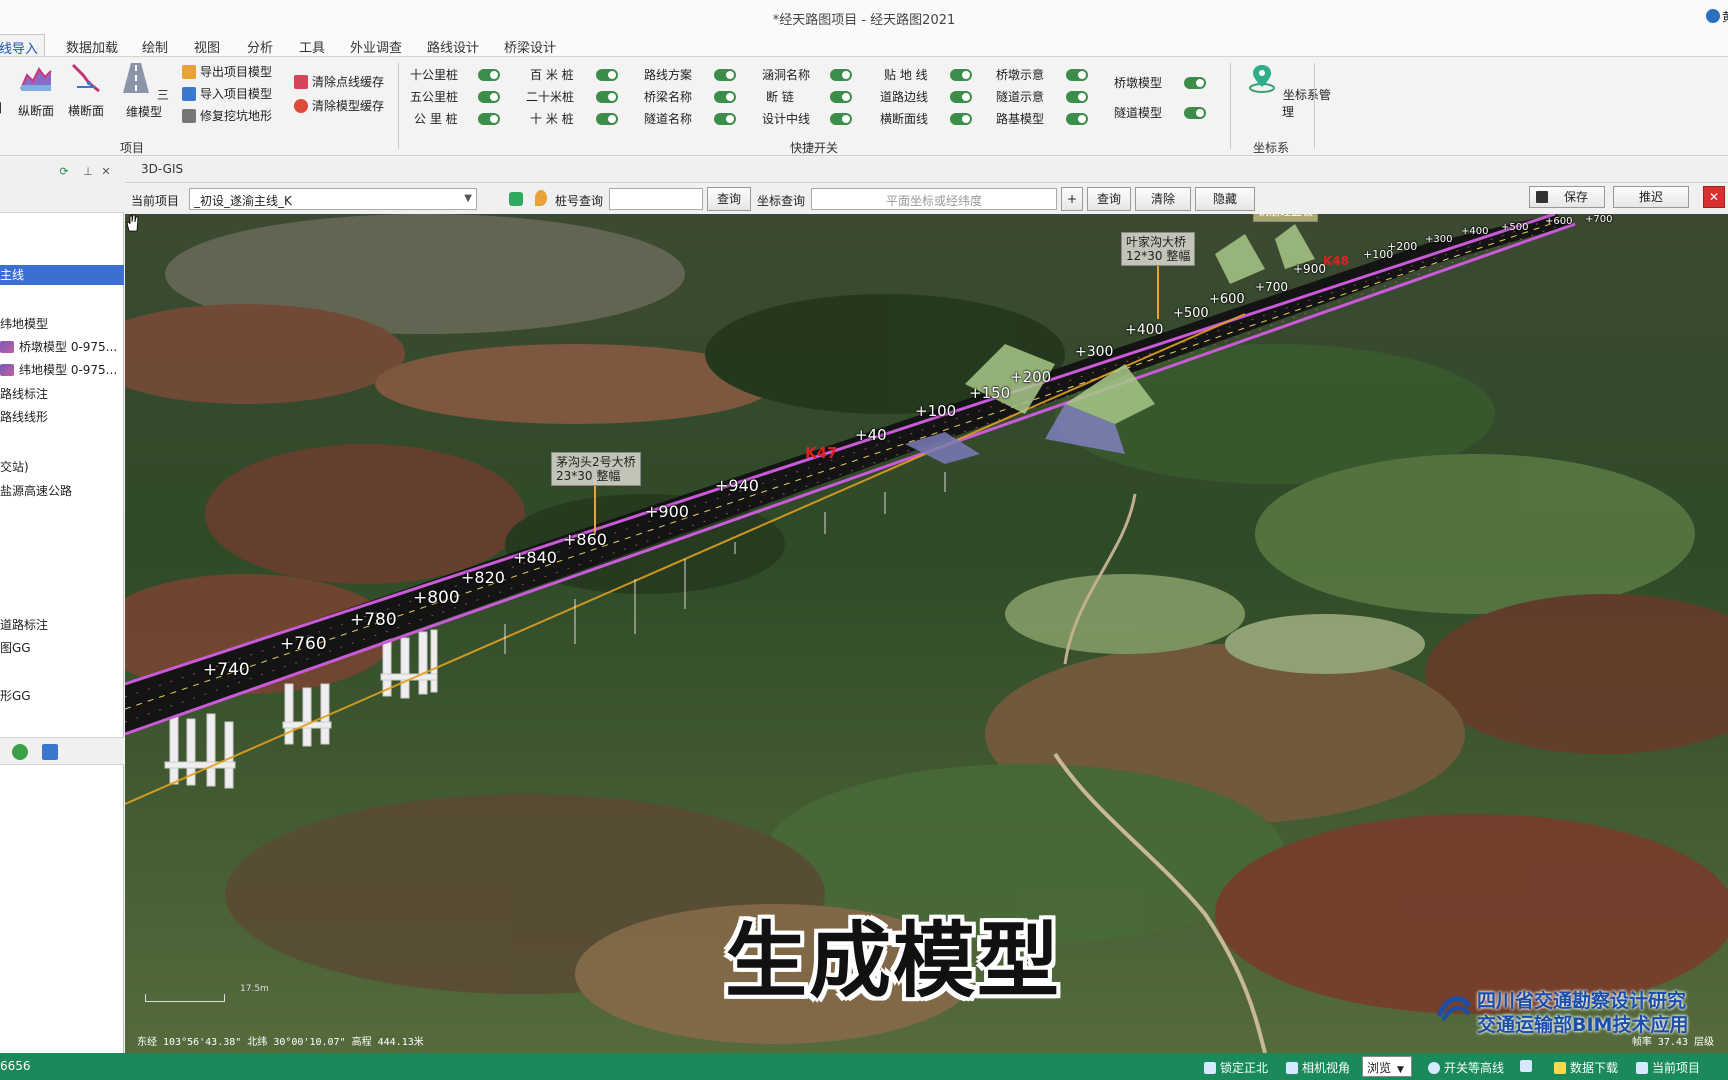 This screenshot has height=1080, width=1728. What do you see at coordinates (1225, 199) in the screenshot?
I see `hide-button: 隐藏` at bounding box center [1225, 199].